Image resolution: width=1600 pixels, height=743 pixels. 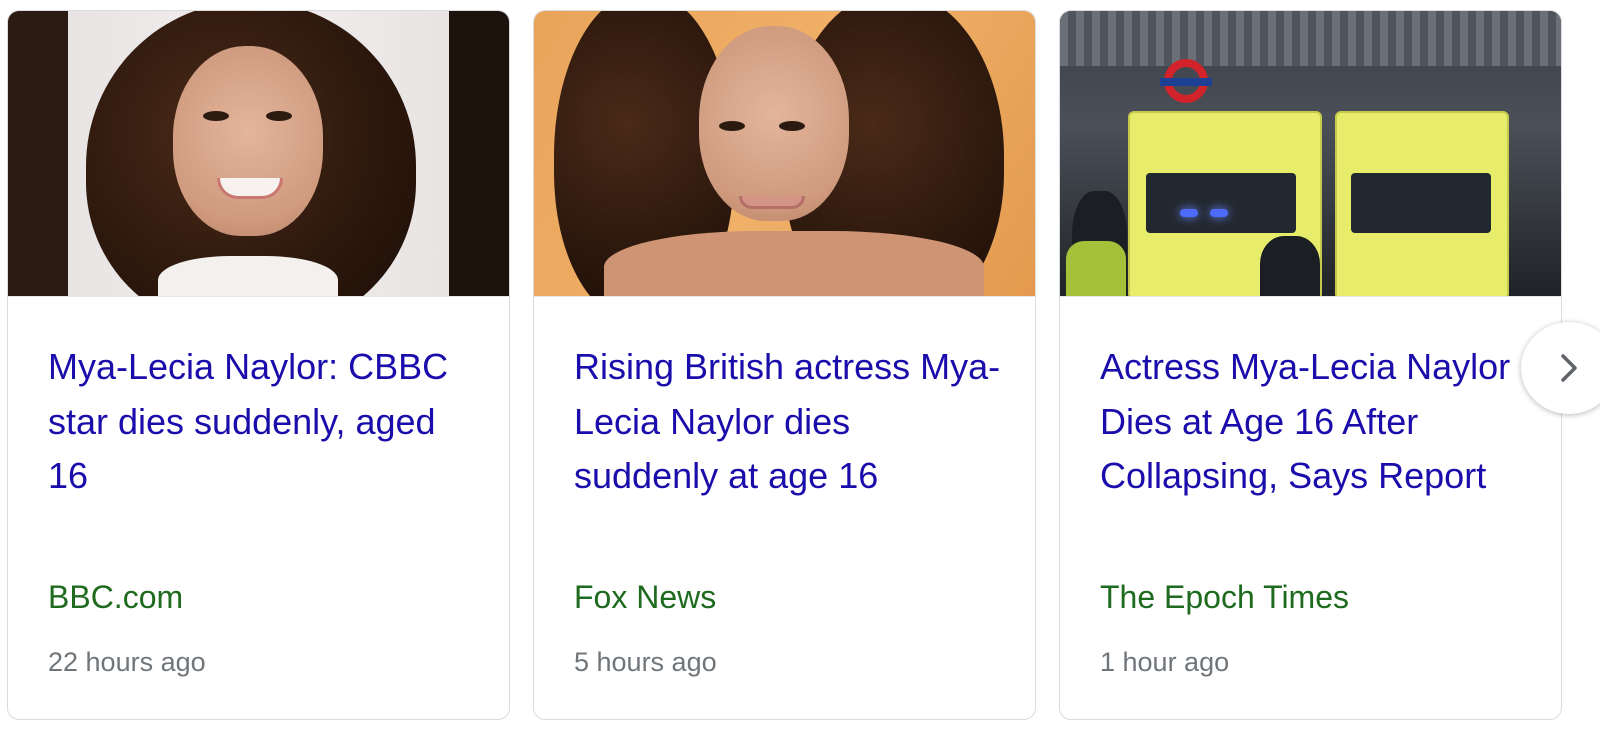 What do you see at coordinates (1186, 81) in the screenshot?
I see `underground-roundel-icon` at bounding box center [1186, 81].